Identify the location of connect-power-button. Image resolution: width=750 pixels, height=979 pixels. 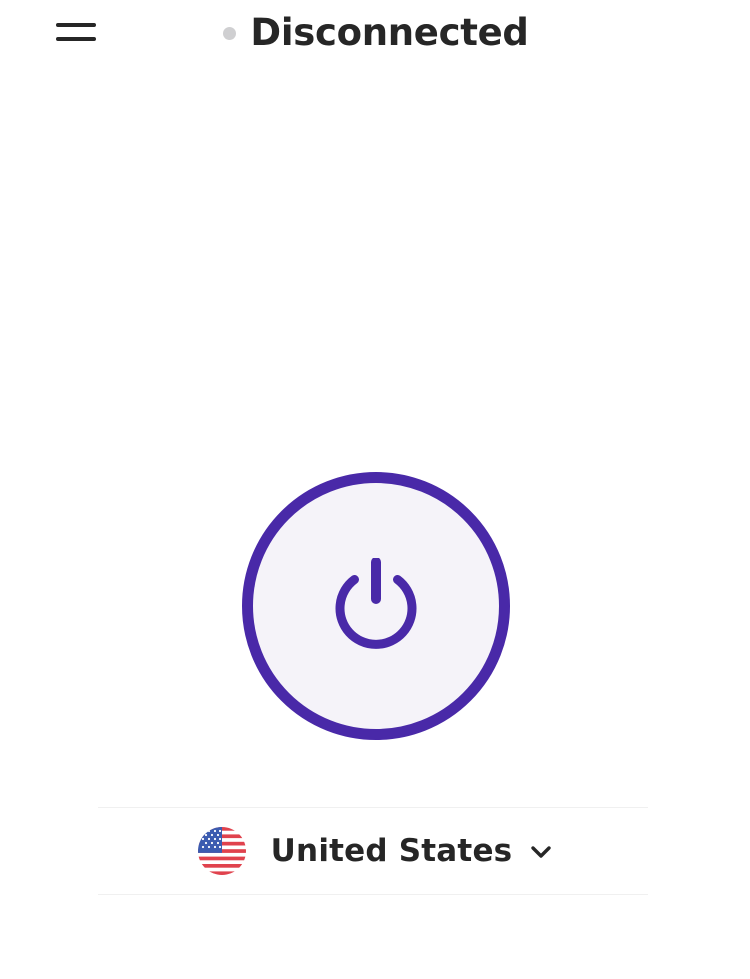
(376, 606).